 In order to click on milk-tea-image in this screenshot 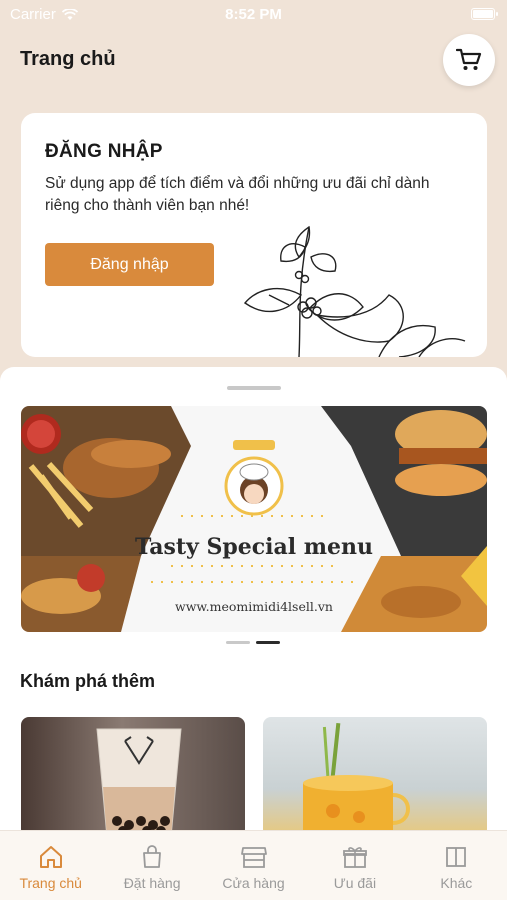, I will do `click(139, 782)`.